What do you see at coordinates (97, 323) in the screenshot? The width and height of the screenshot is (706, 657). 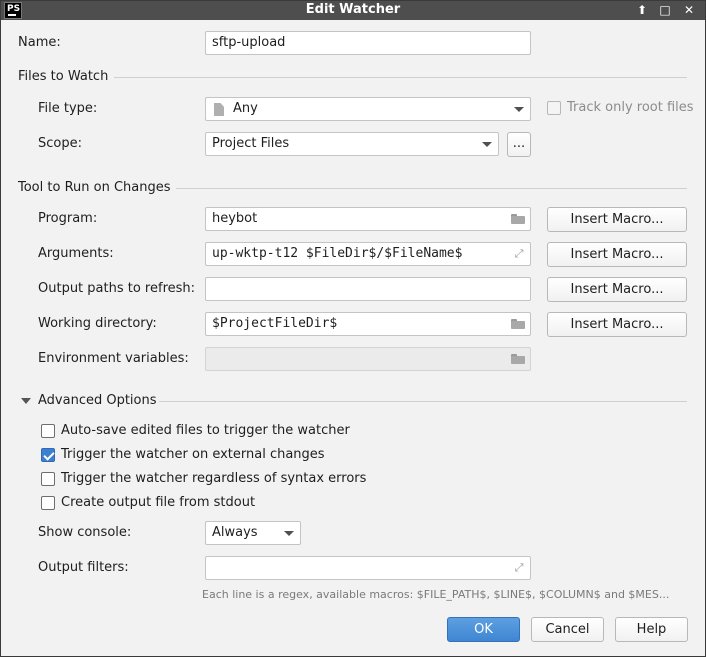 I see `working-dir-label: Working directory:` at bounding box center [97, 323].